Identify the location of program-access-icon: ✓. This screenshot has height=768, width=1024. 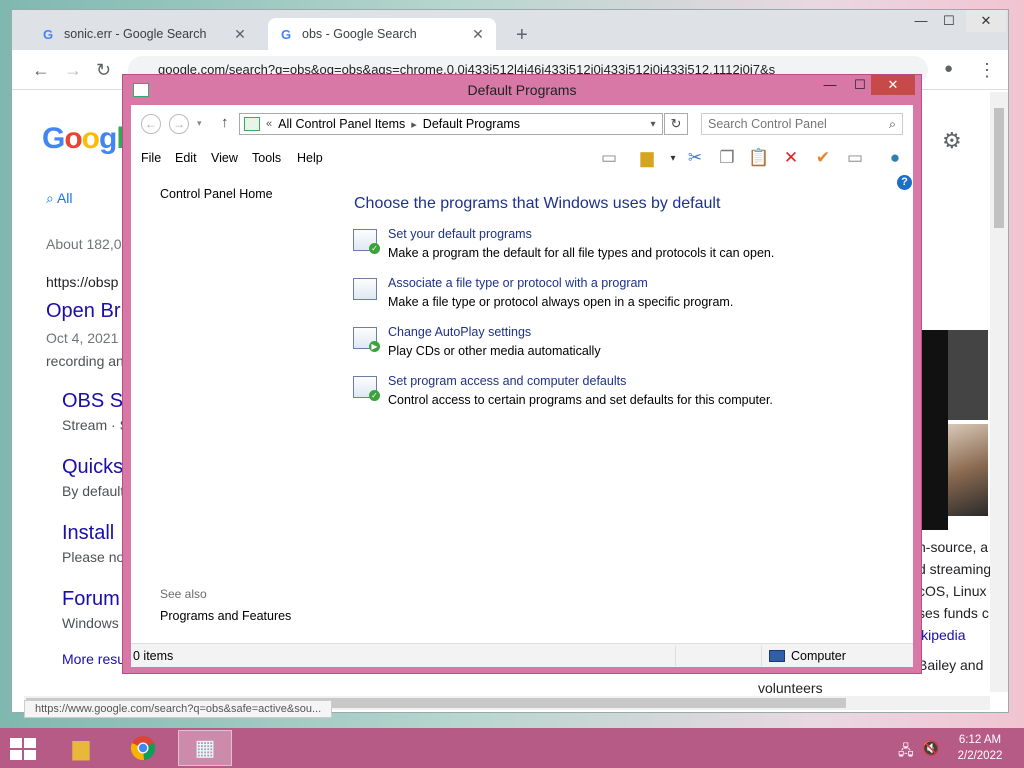
(366, 388).